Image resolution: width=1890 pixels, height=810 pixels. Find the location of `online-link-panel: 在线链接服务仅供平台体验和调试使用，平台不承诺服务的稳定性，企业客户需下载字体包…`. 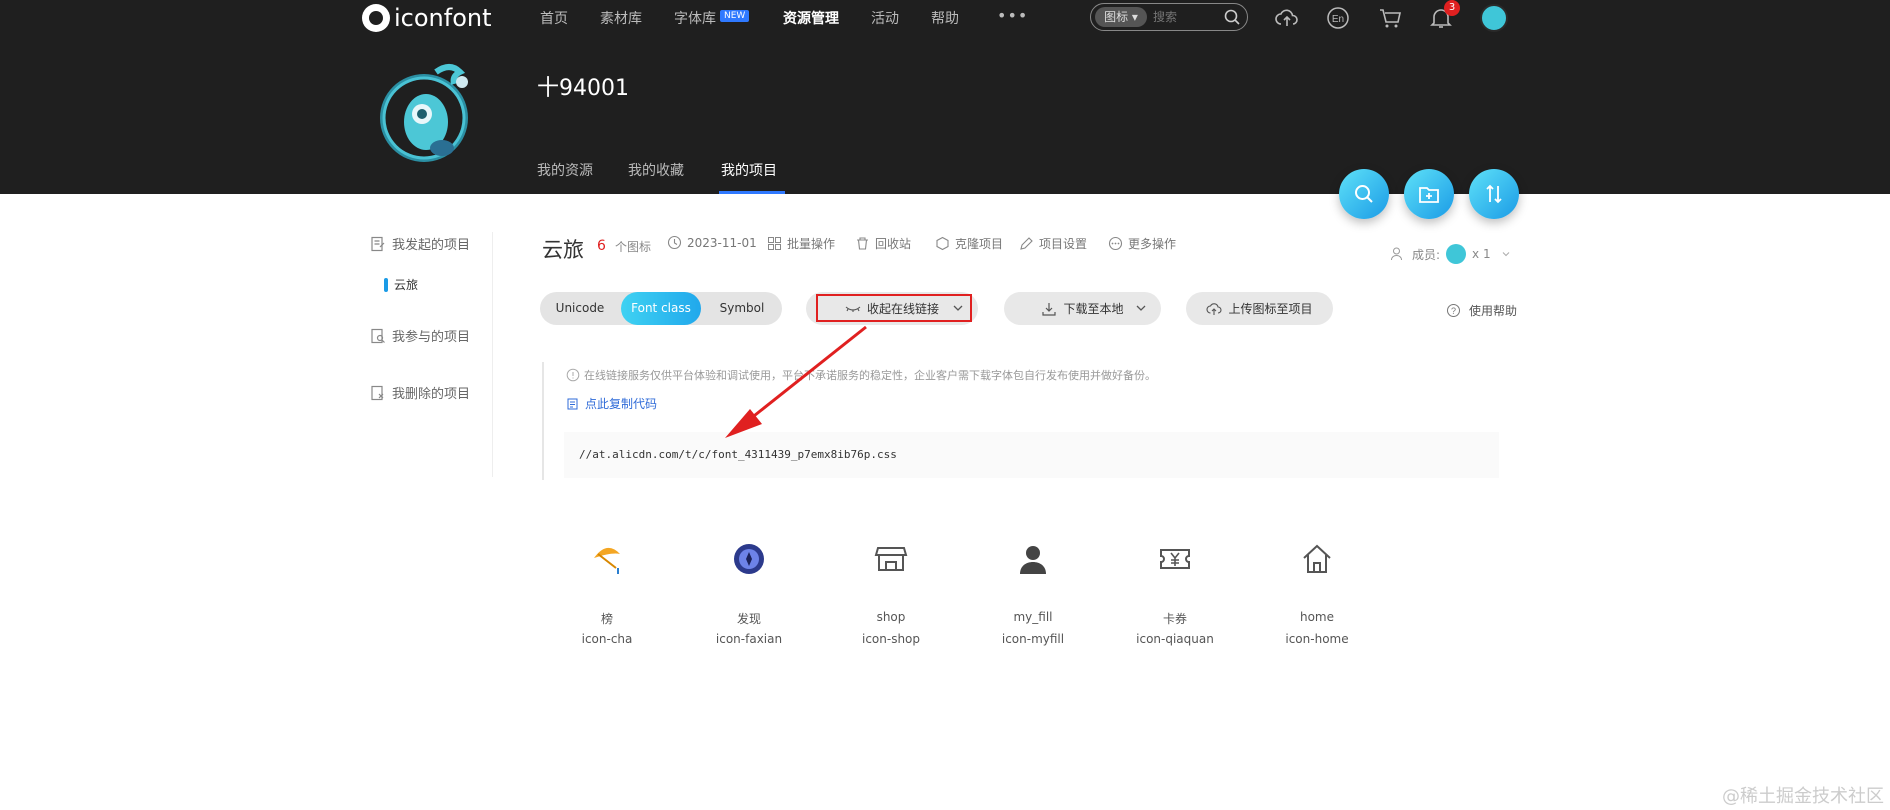

online-link-panel: 在线链接服务仅供平台体验和调试使用，平台不承诺服务的稳定性，企业客户需下载字体包… is located at coordinates (1020, 421).